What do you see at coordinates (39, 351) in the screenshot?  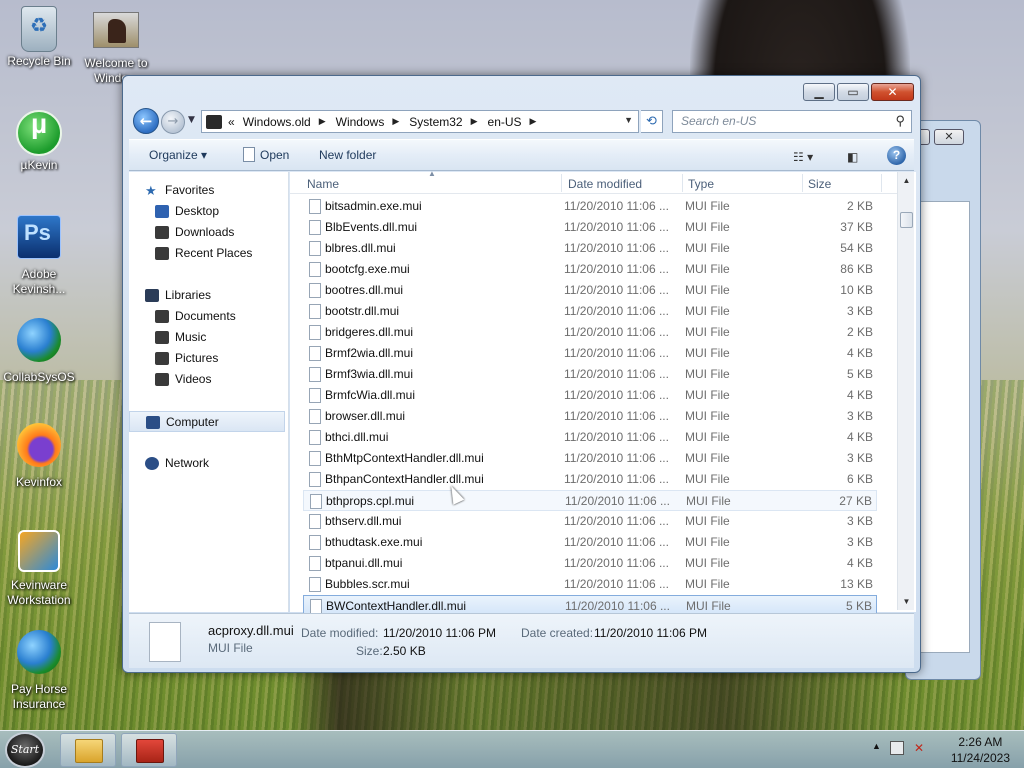 I see `desktop-icon-collabsysos: CollabSysOS` at bounding box center [39, 351].